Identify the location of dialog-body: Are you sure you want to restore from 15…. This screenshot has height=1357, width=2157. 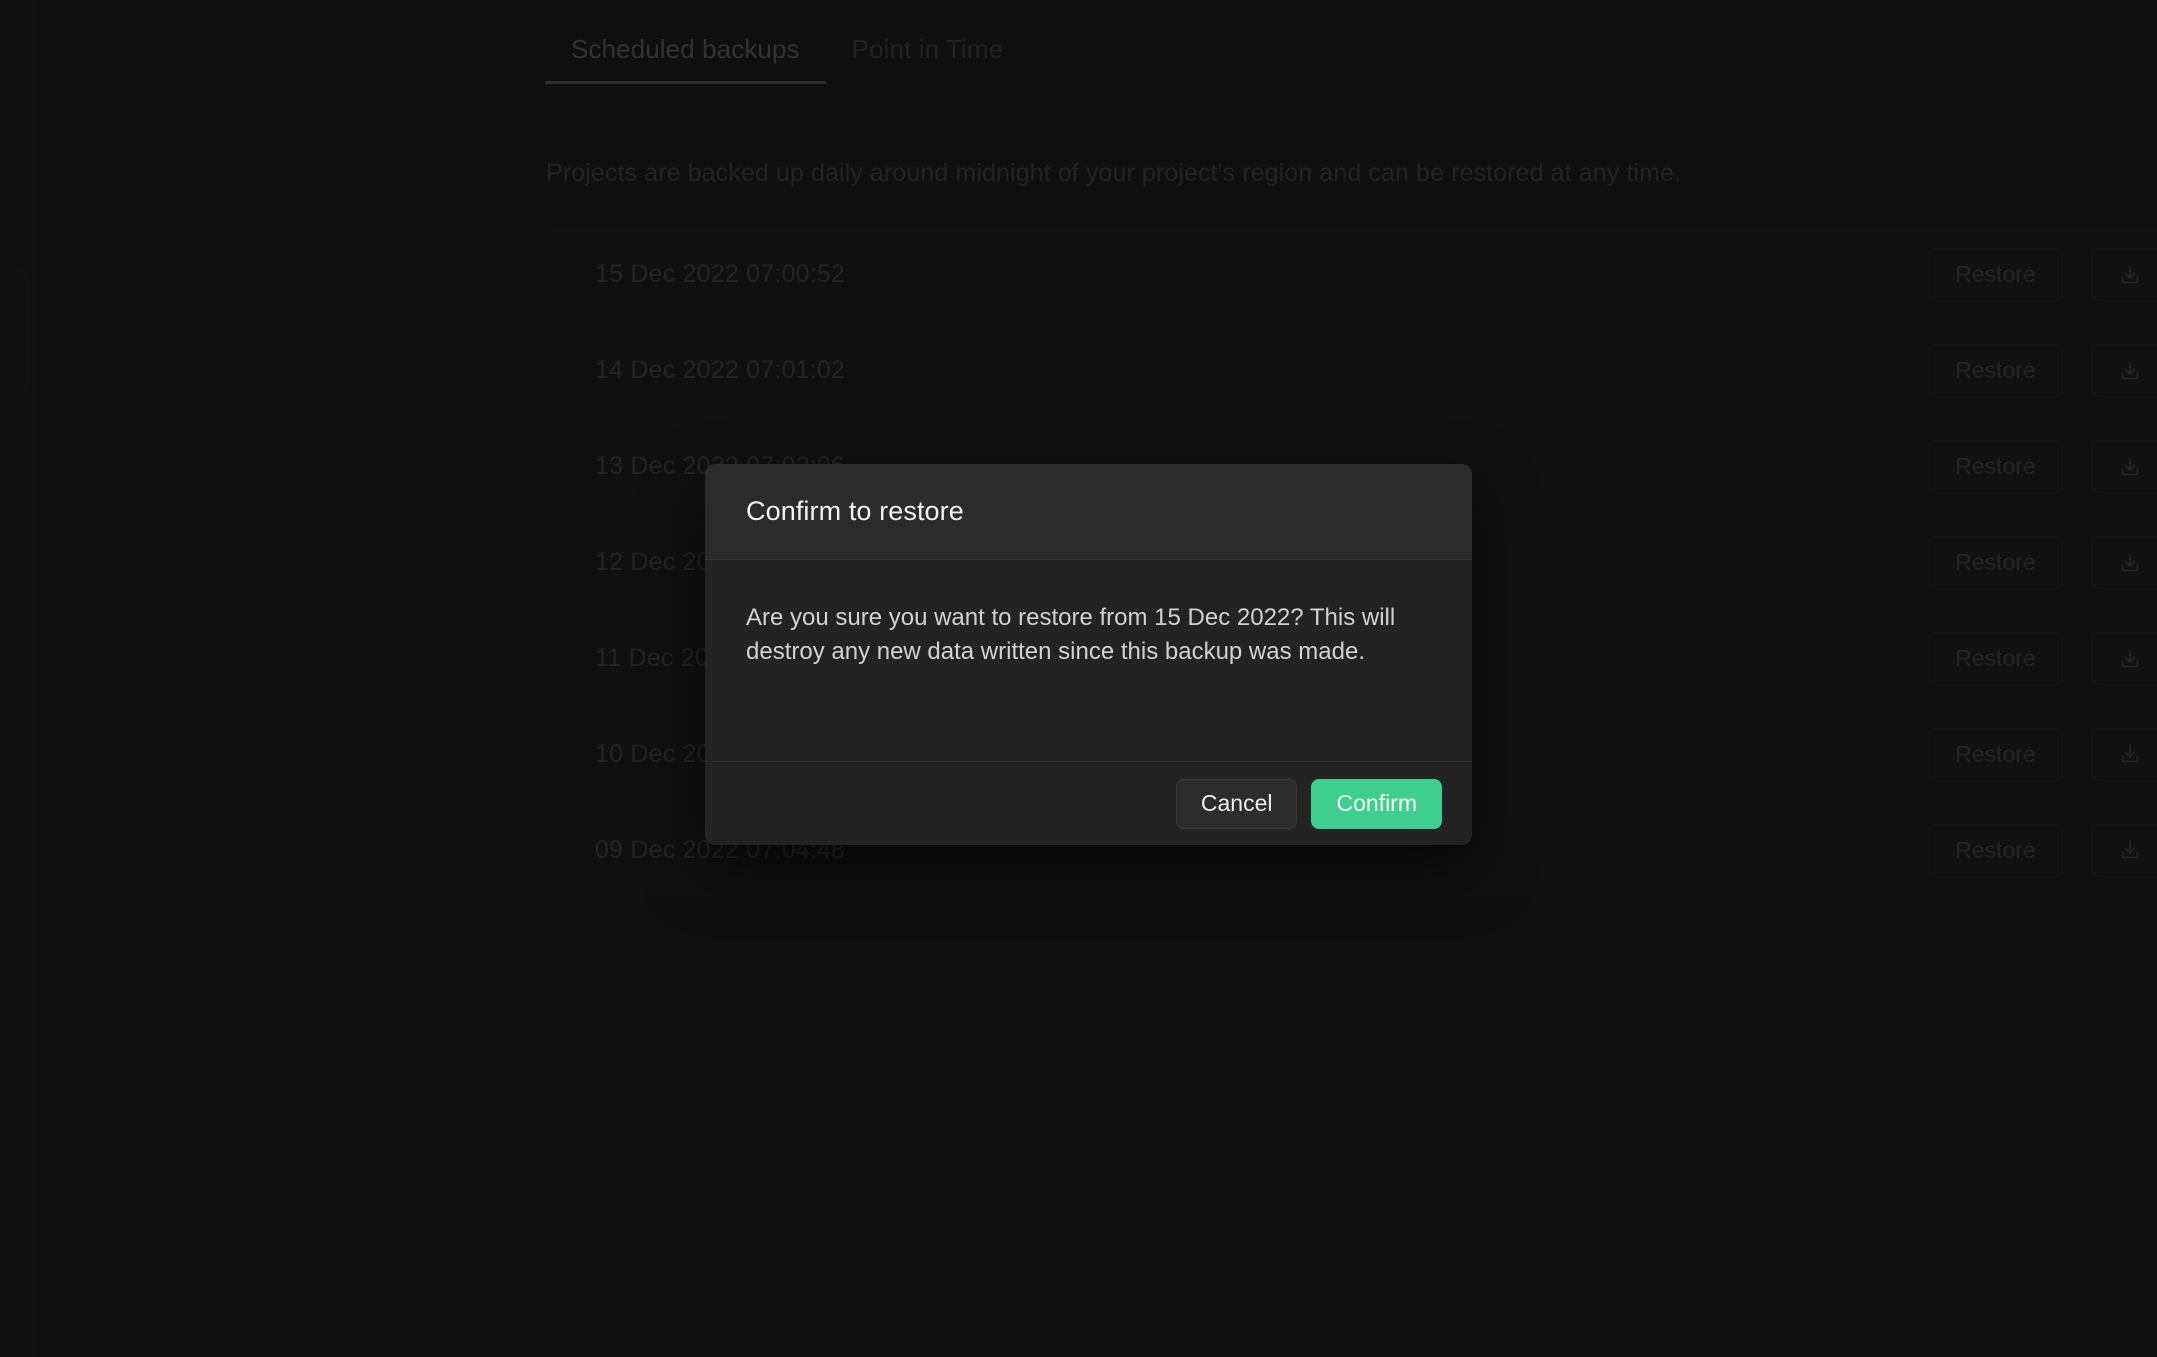
(1088, 660).